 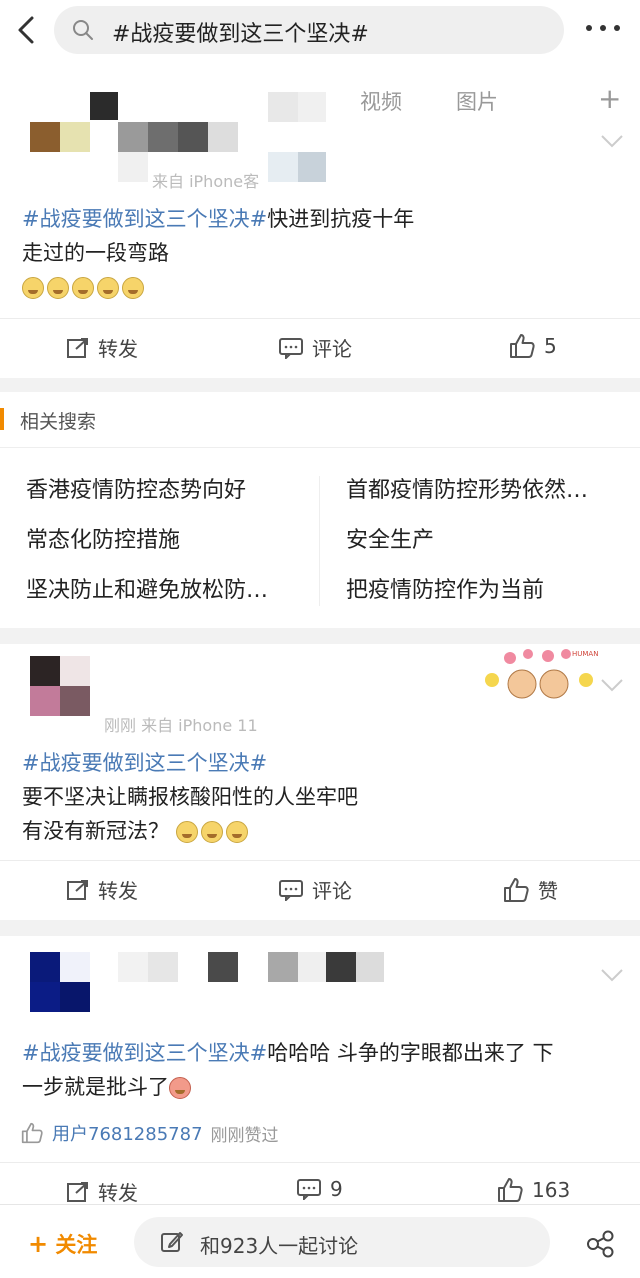 I want to click on liked-by-row: 用户7681285787 刚刚赞过, so click(x=149, y=1133).